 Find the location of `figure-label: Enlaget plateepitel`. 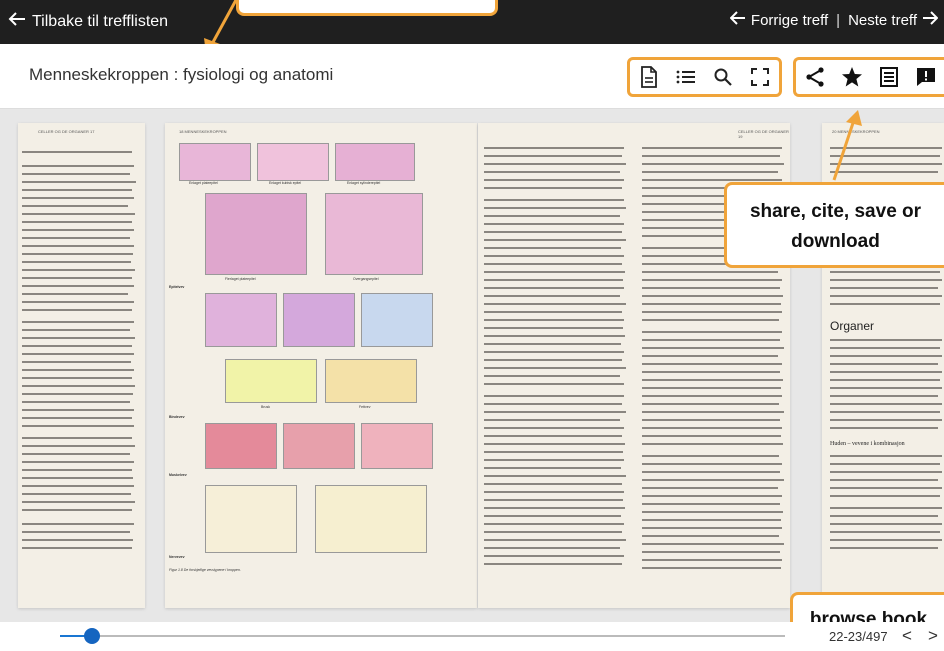

figure-label: Enlaget plateepitel is located at coordinates (203, 183).